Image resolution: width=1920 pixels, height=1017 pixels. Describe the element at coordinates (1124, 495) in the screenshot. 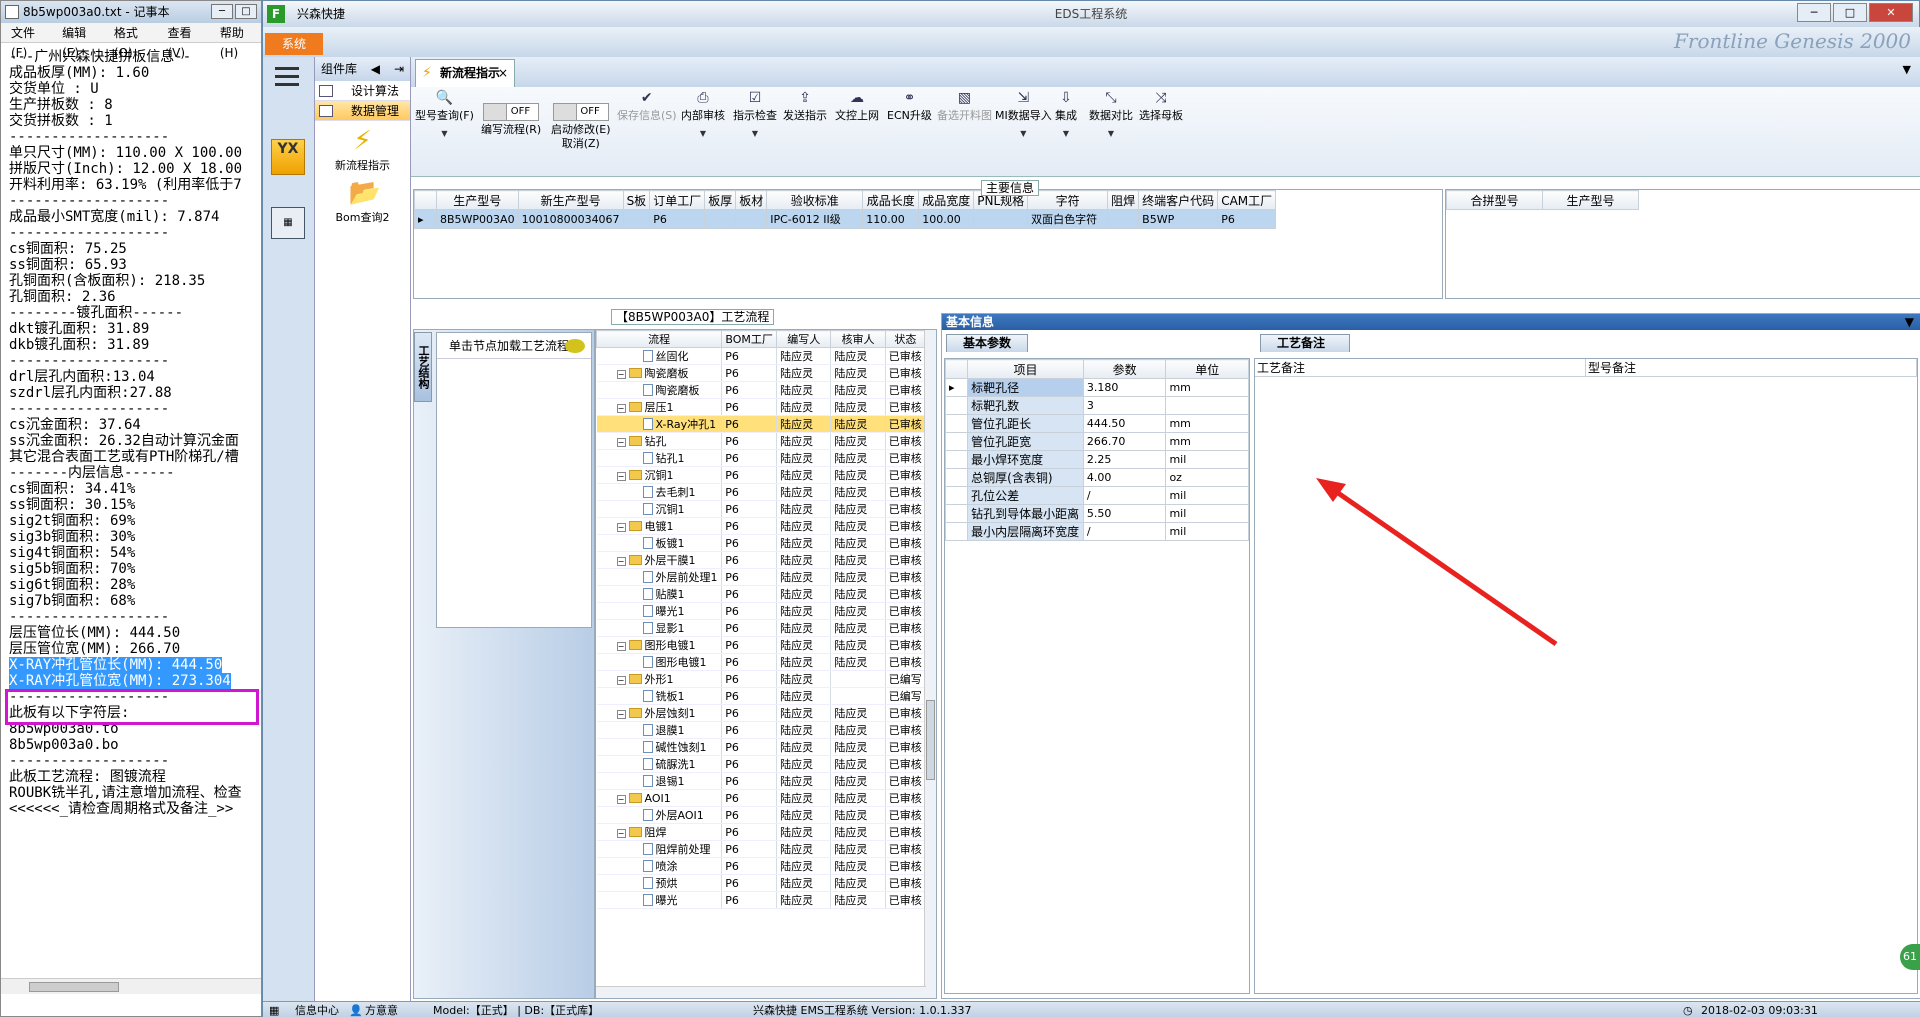

I see `param-value: /` at that location.